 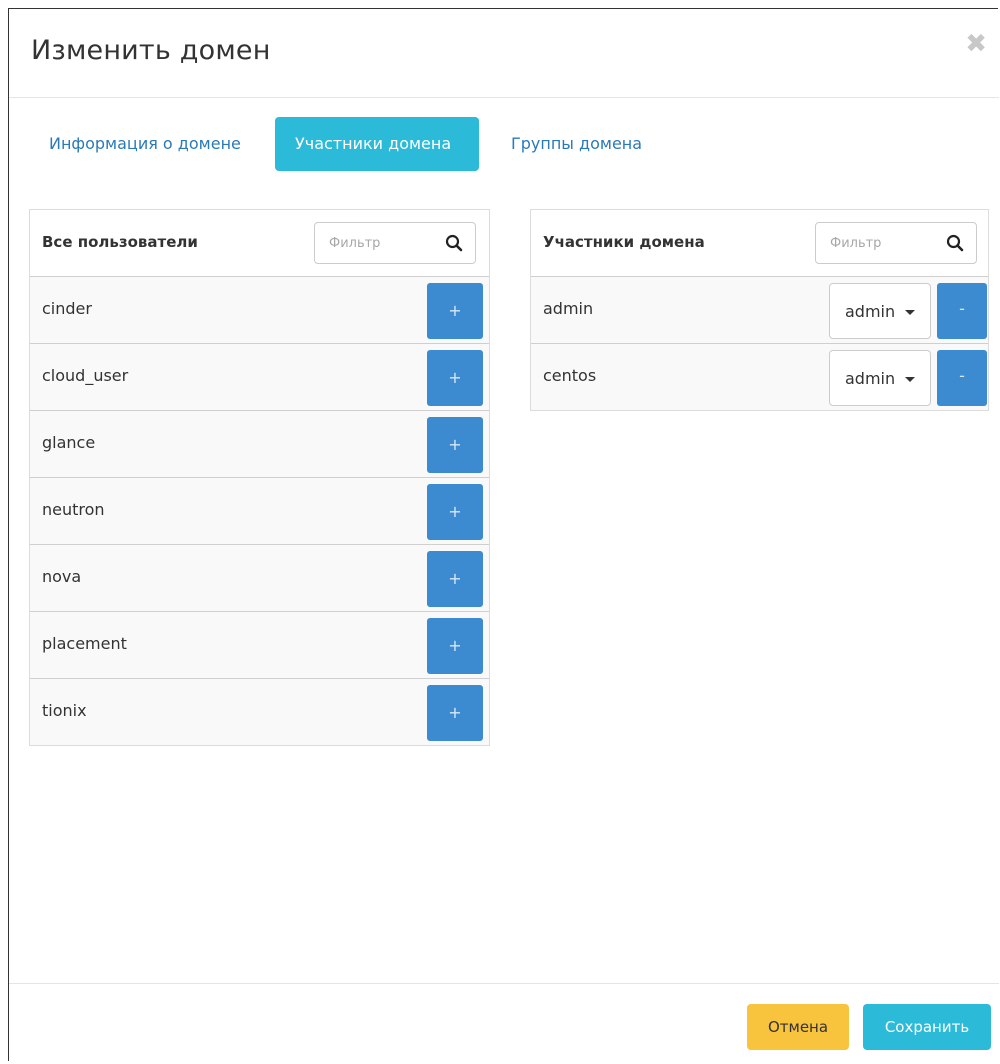 What do you see at coordinates (798, 1027) in the screenshot?
I see `cancel-button: Отмена` at bounding box center [798, 1027].